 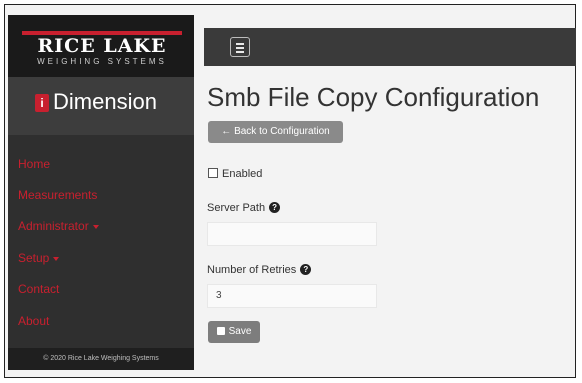 I want to click on enabled-row: Enabled, so click(x=235, y=174).